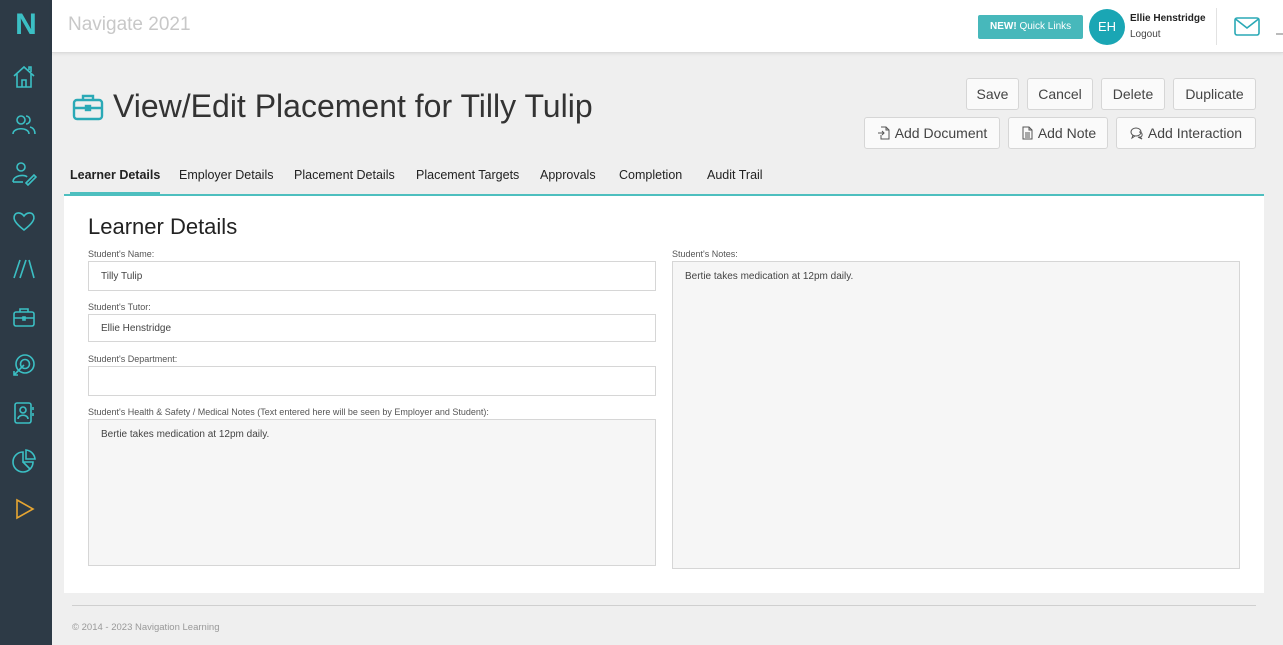  What do you see at coordinates (568, 177) in the screenshot?
I see `tab-approvals: Approvals` at bounding box center [568, 177].